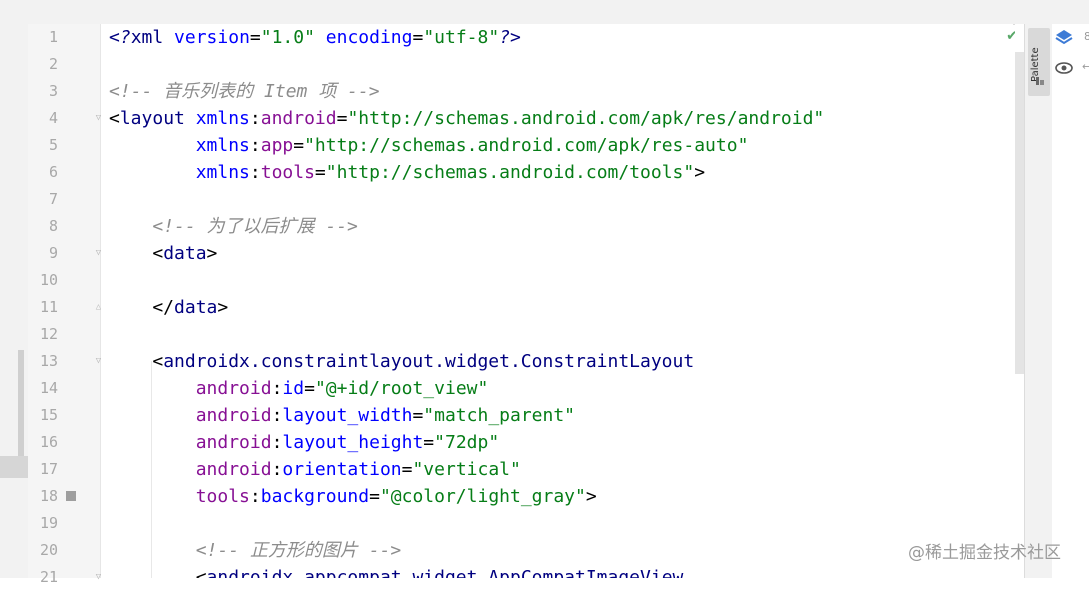  I want to click on scrollbar-thumb, so click(1019, 213).